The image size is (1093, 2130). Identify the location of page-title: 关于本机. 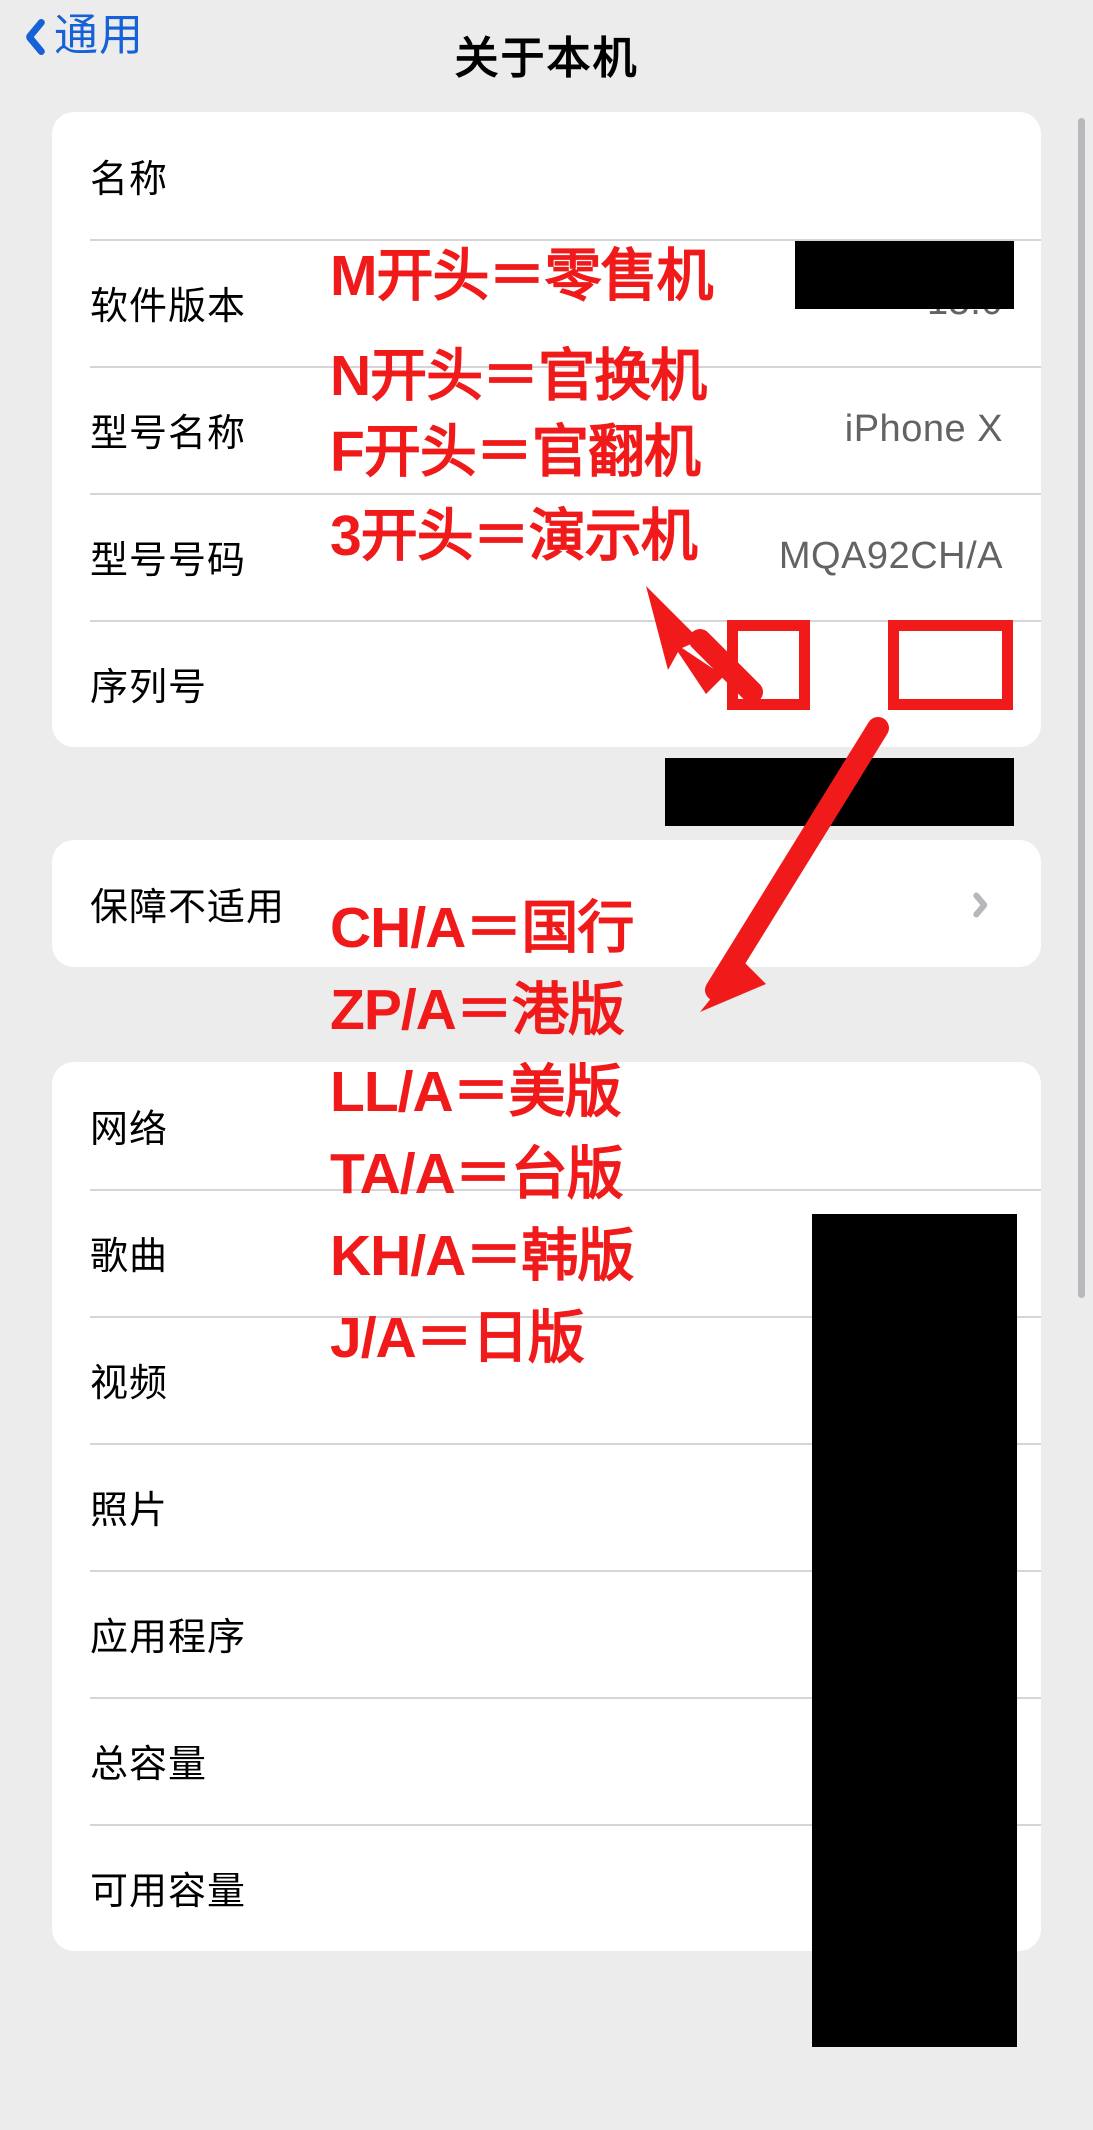
(546, 58).